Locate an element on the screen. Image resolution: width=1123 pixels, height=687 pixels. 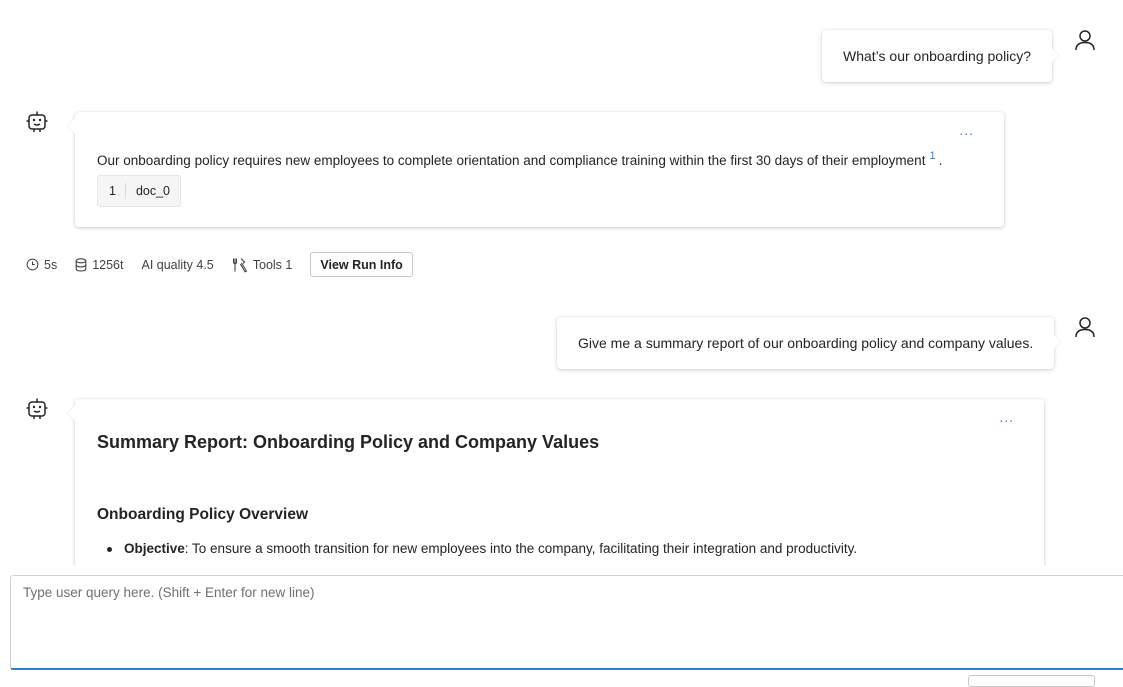
tokens-value: 1256t is located at coordinates (108, 264).